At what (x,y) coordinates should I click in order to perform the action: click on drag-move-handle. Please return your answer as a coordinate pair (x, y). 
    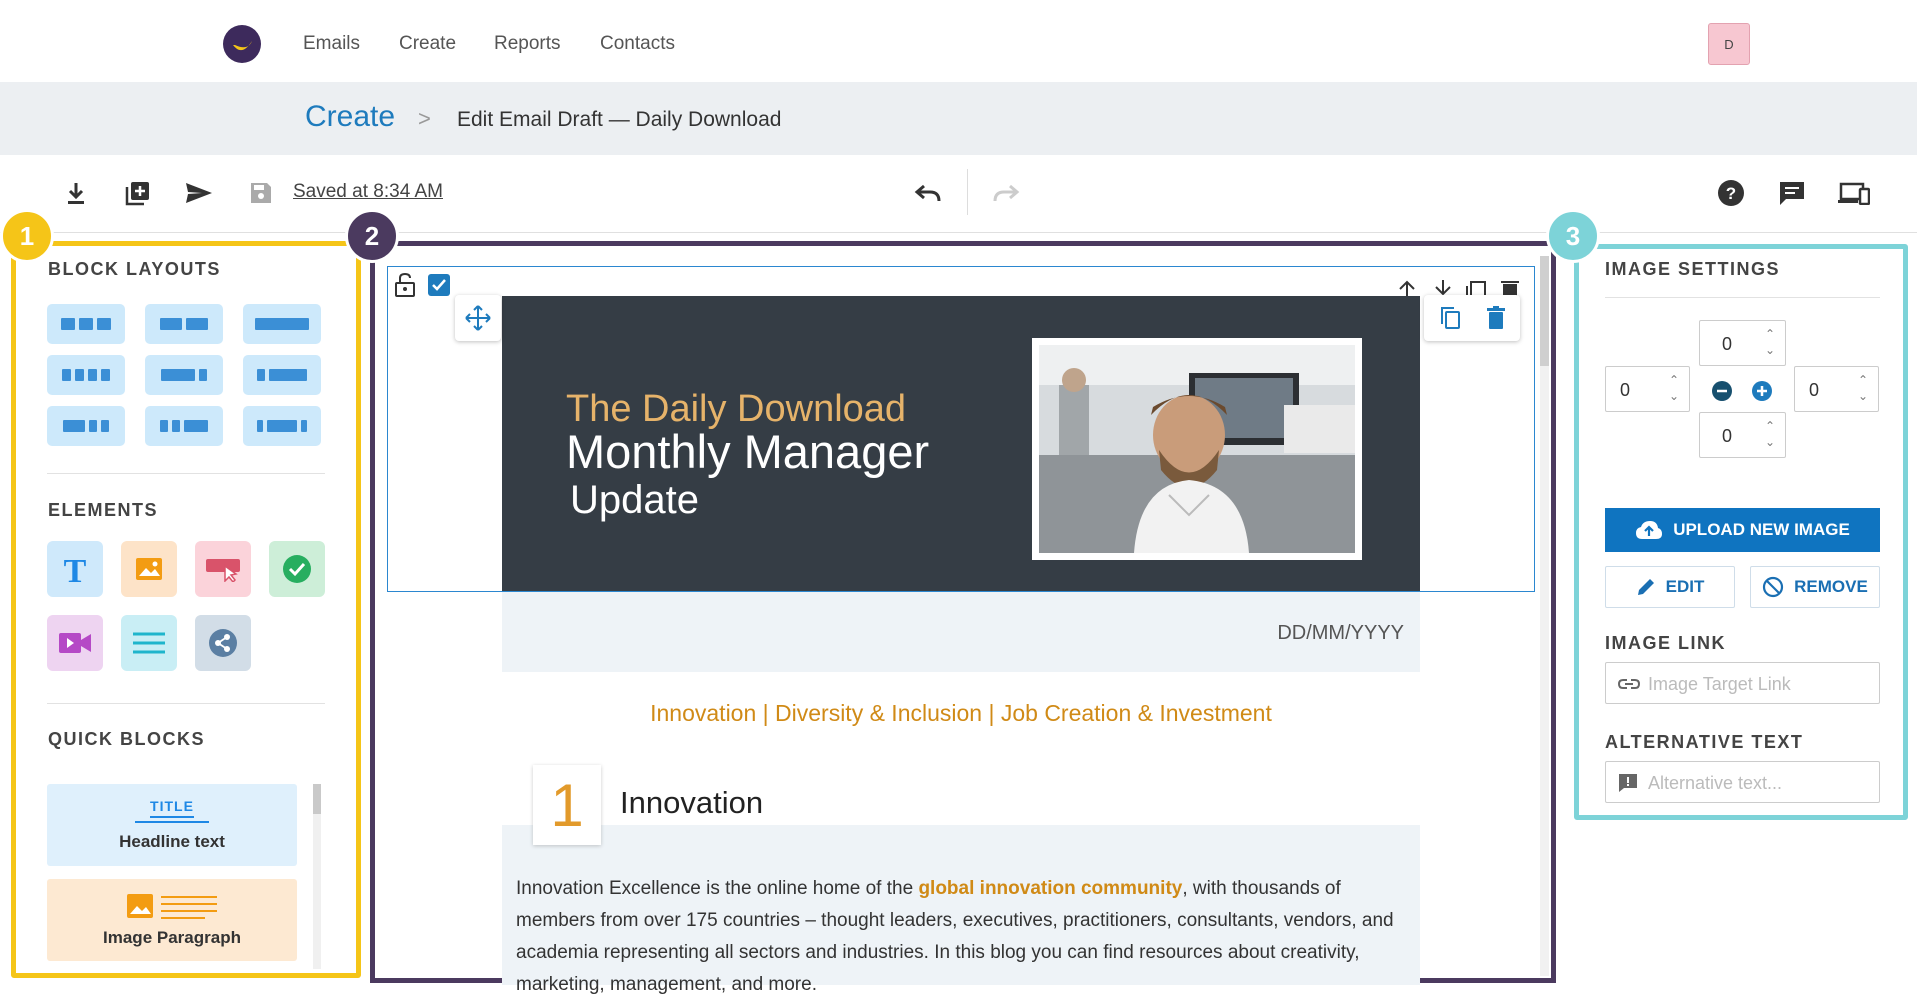
    Looking at the image, I should click on (478, 318).